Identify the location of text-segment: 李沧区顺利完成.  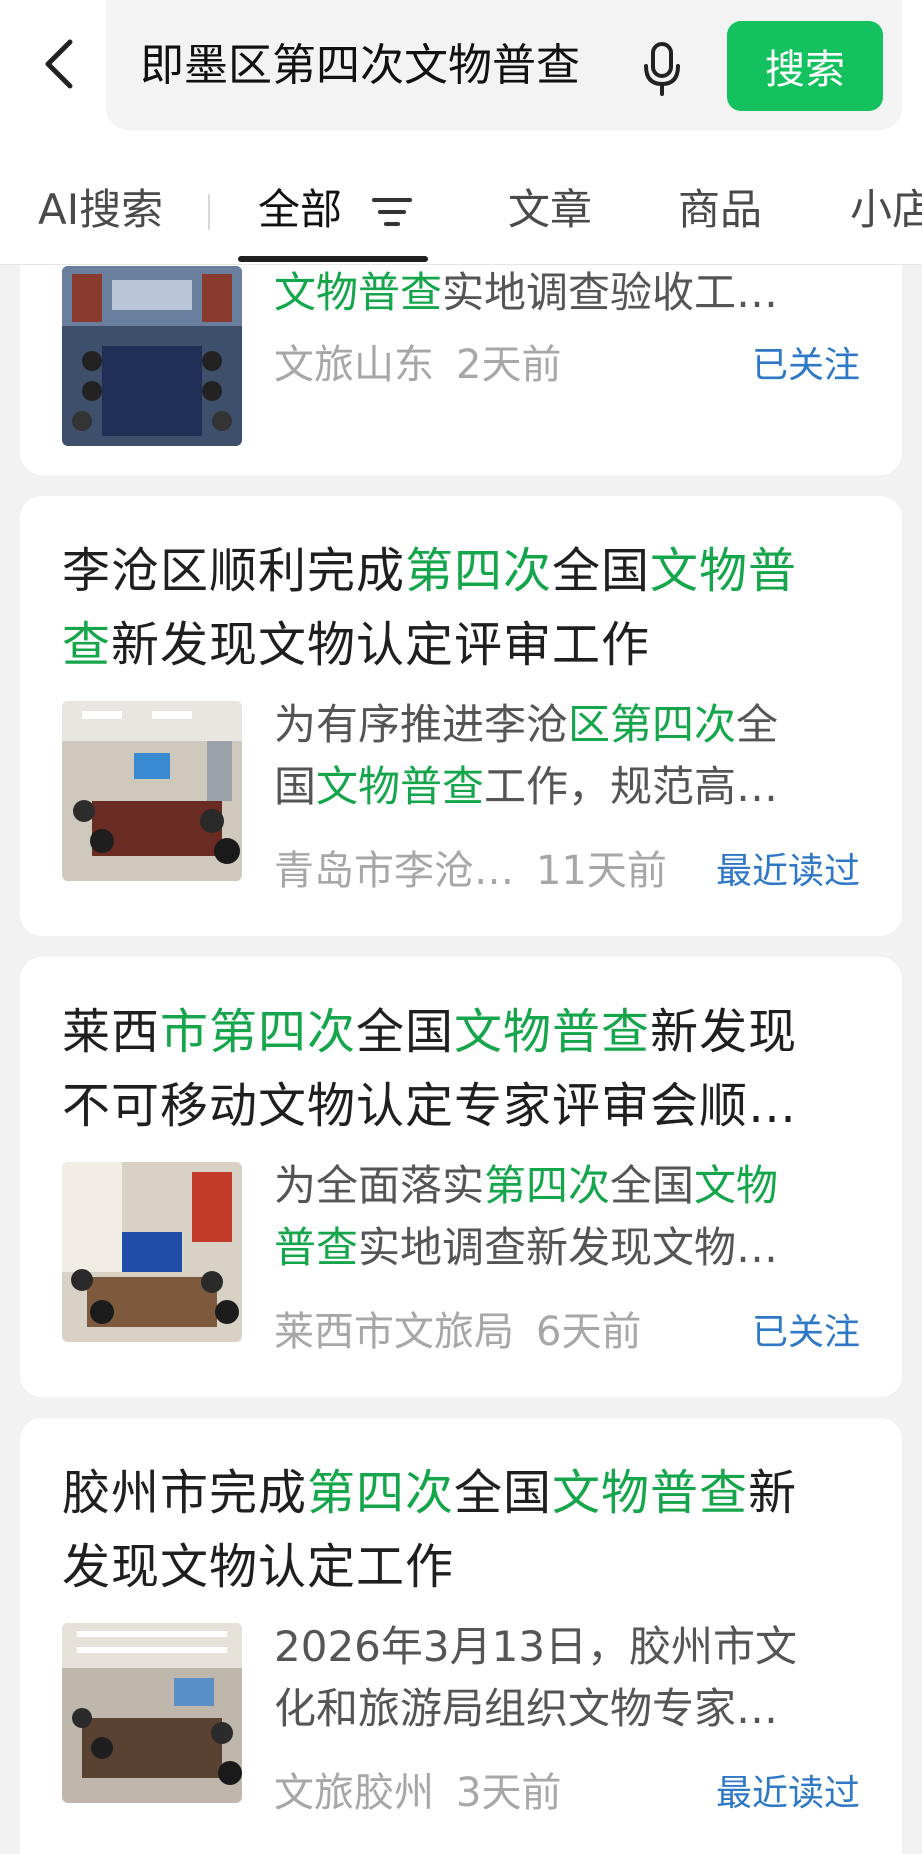
(234, 571).